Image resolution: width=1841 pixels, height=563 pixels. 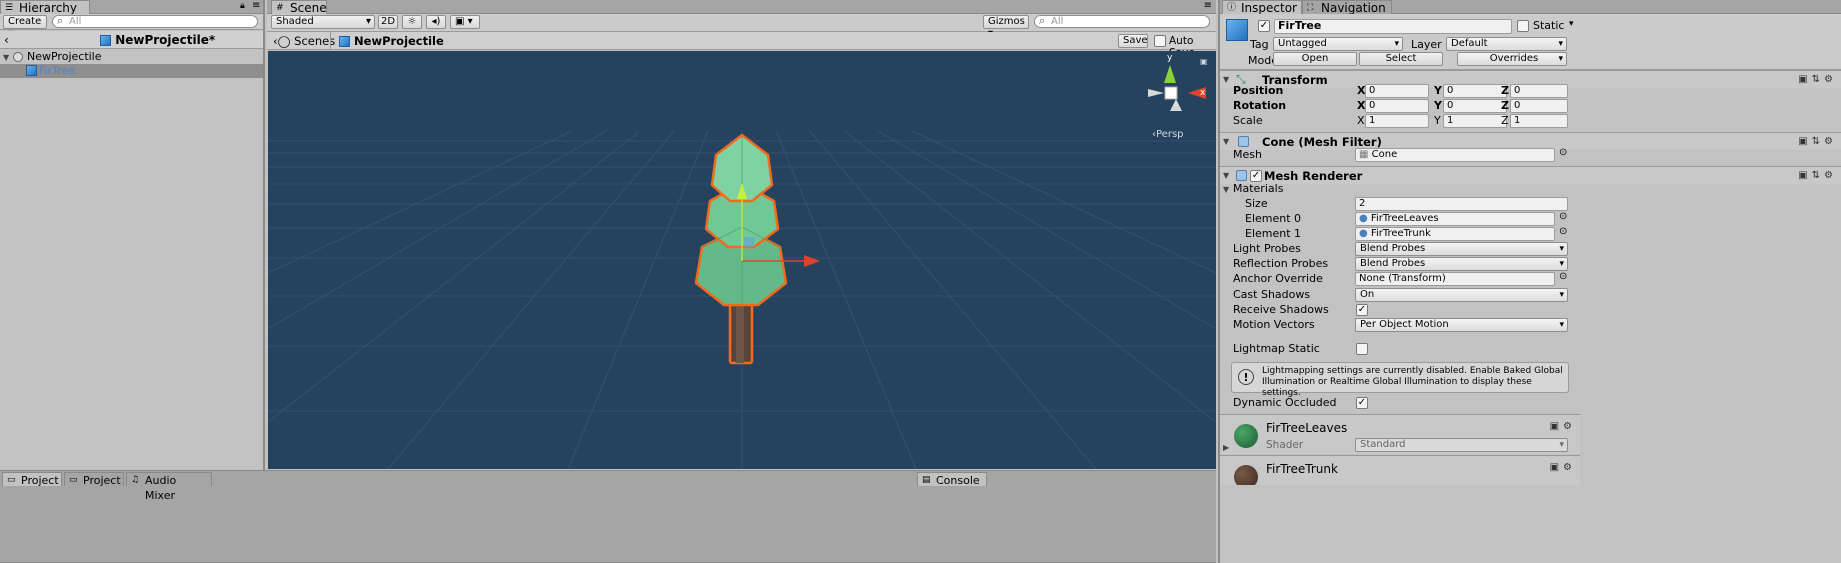 I want to click on tab-project-2: ▭ Project, so click(x=94, y=479).